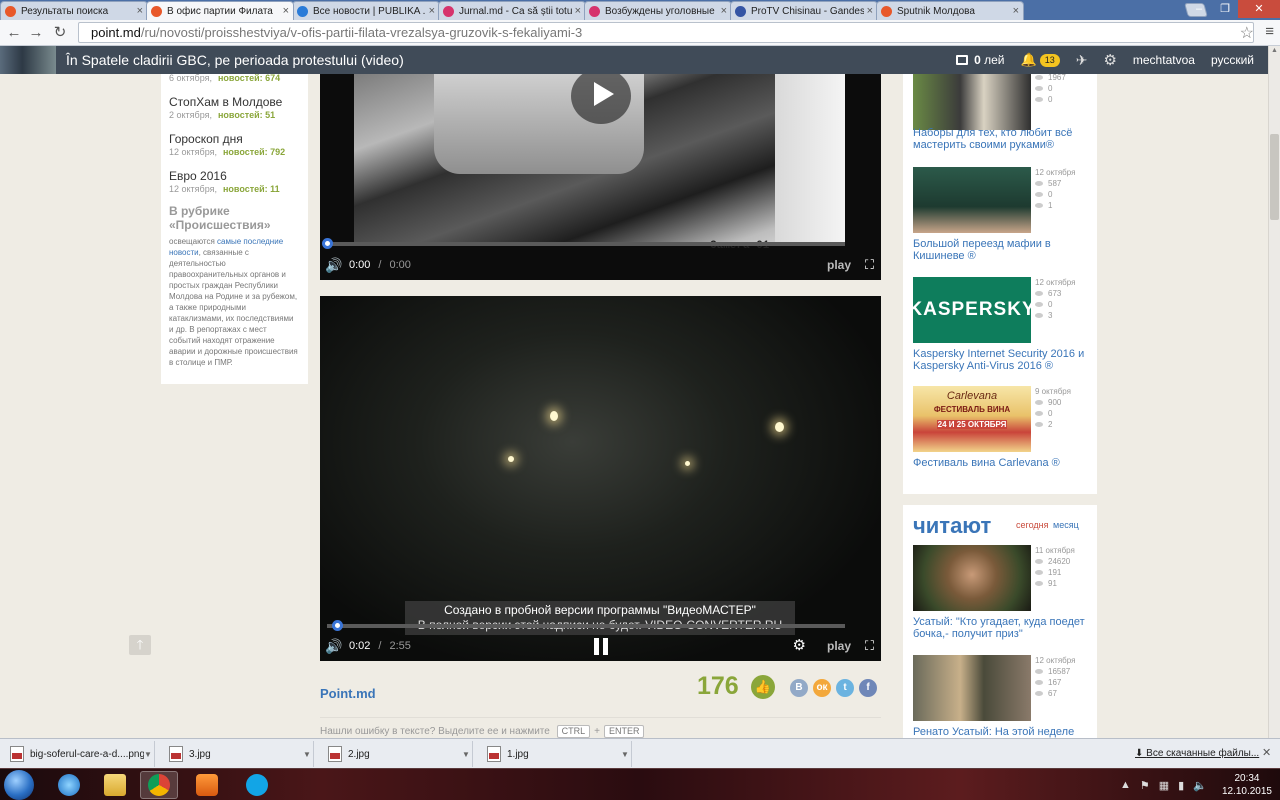 The width and height of the screenshot is (1280, 800). What do you see at coordinates (554, 754) in the screenshot?
I see `download-item: 1.jpg ▼` at bounding box center [554, 754].